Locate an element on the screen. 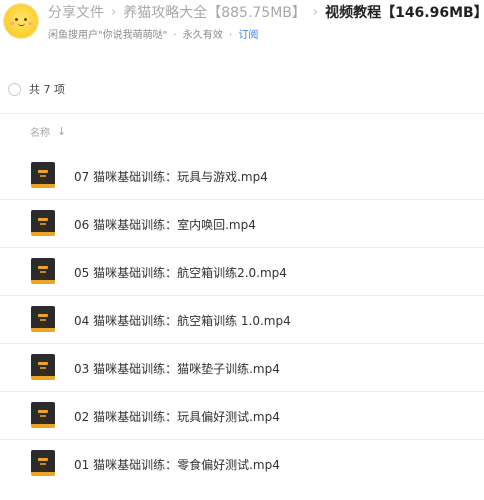  divider is located at coordinates (242, 113).